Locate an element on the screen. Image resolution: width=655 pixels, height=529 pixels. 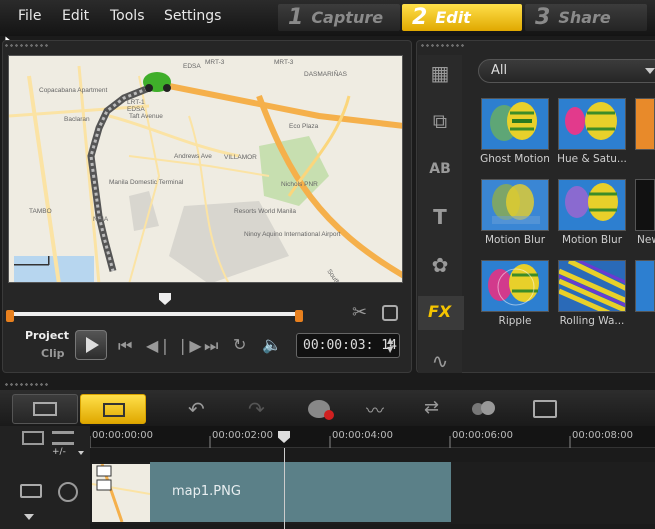
expand-tracks-icon is located at coordinates (29, 517).